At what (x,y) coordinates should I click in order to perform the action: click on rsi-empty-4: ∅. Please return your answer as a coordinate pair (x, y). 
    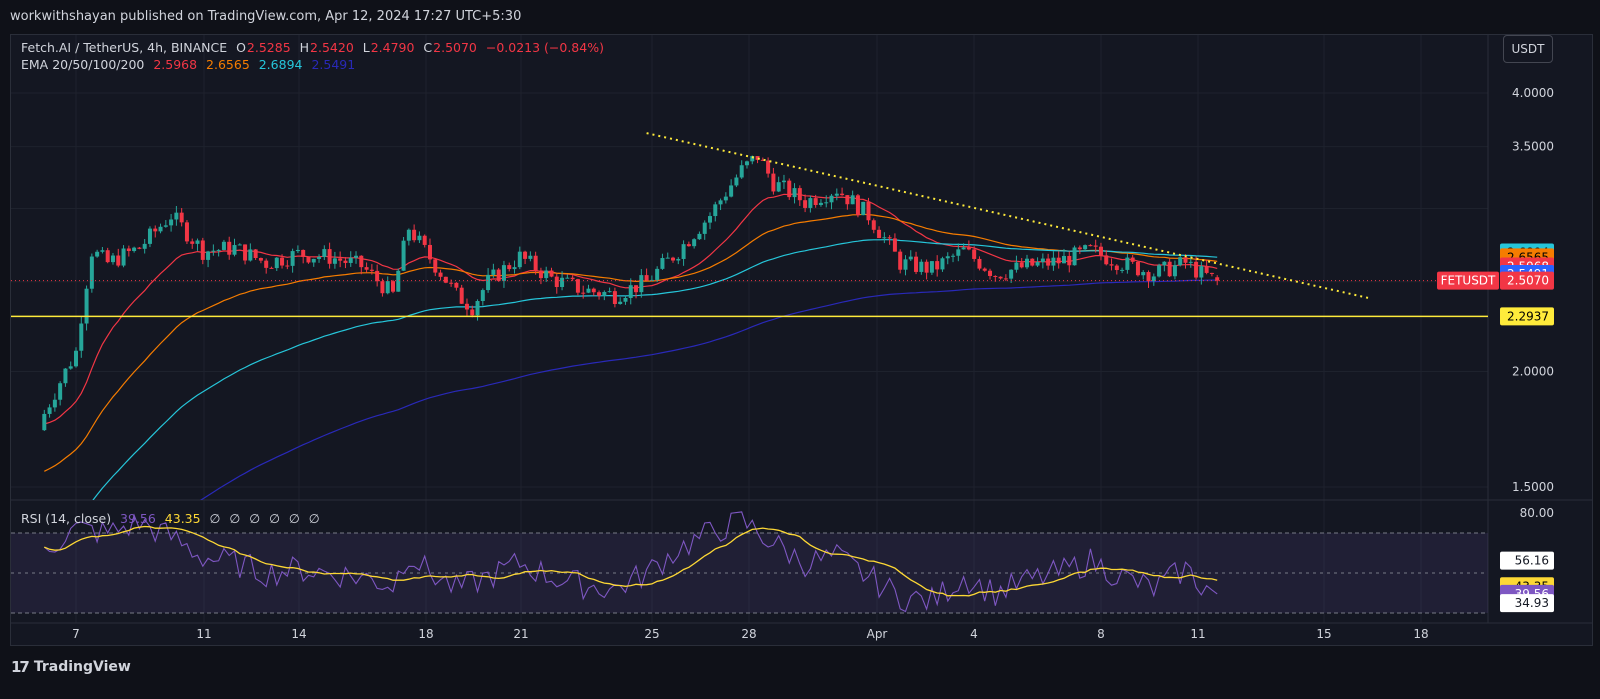
    Looking at the image, I should click on (294, 518).